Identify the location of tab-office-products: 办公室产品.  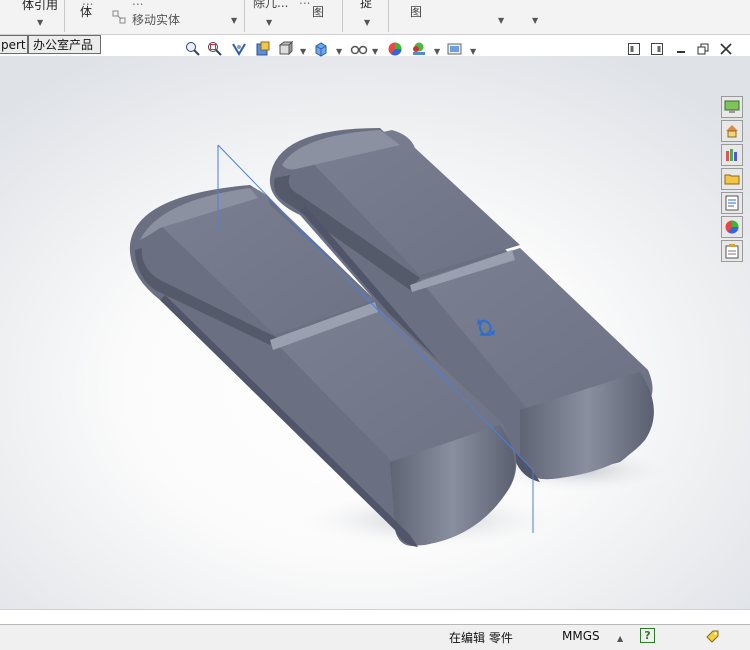
(64, 44).